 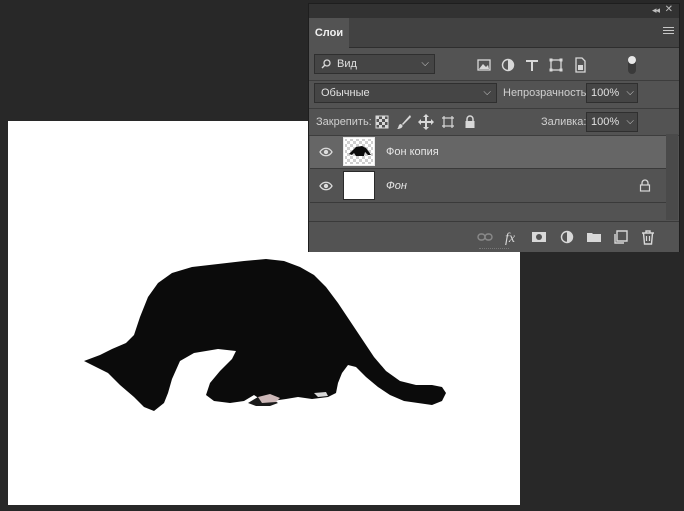 I want to click on lock-transparent-icon, so click(x=382, y=122).